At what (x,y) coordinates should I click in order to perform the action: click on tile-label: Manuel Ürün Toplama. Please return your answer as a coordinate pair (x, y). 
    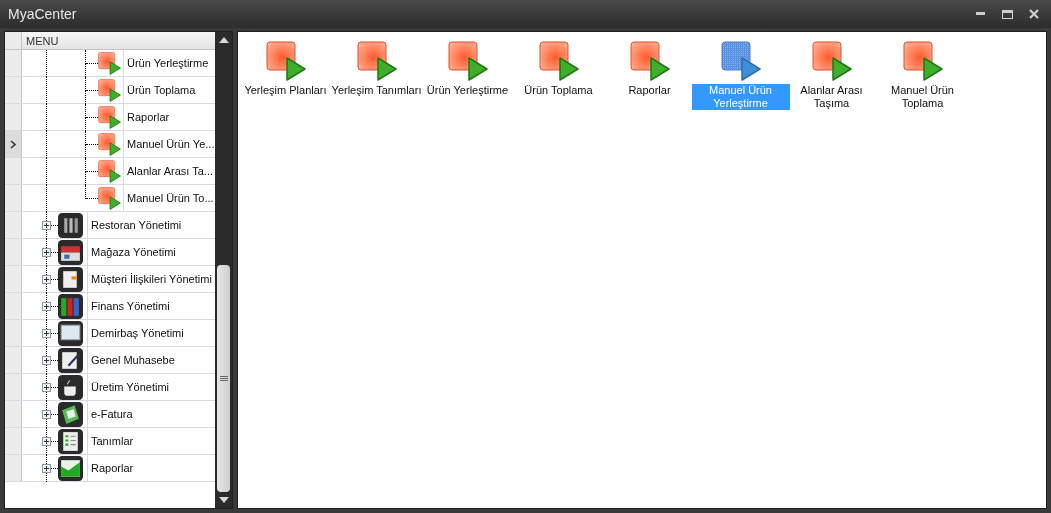
    Looking at the image, I should click on (922, 97).